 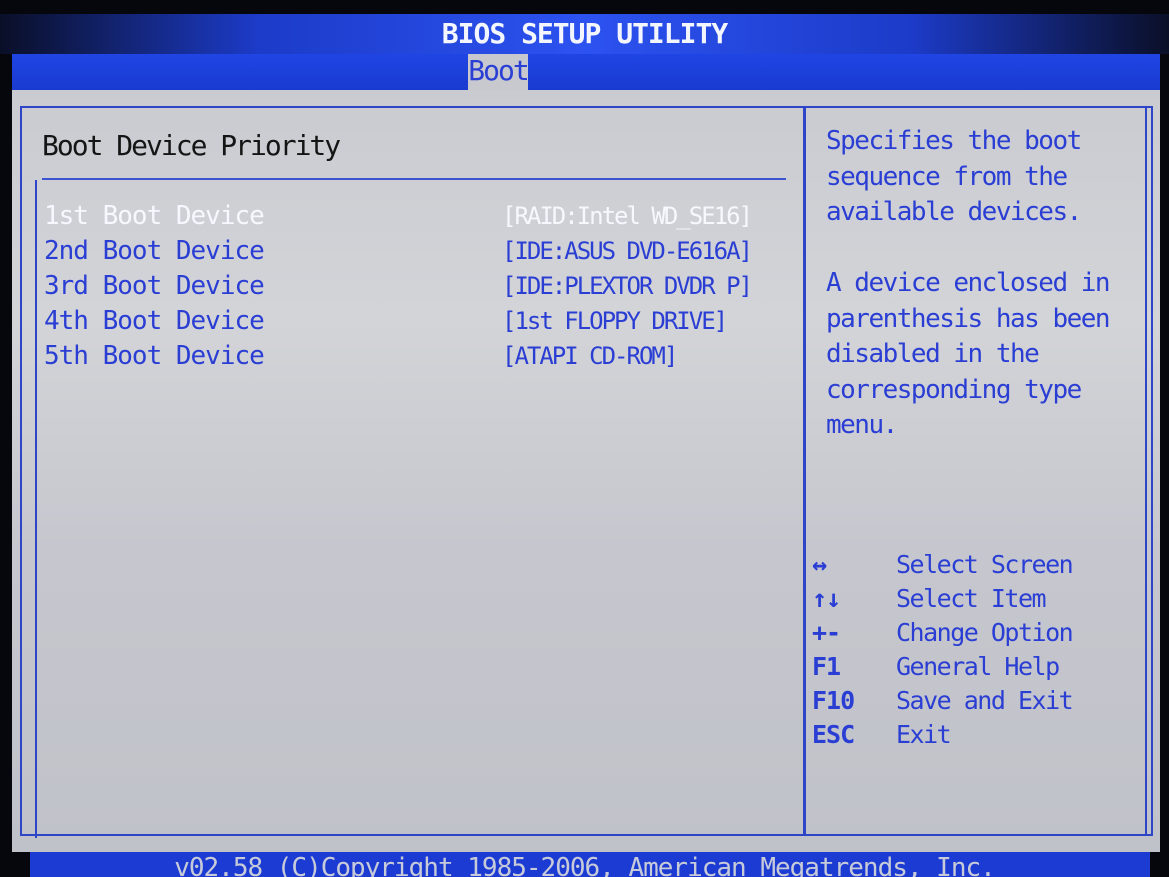 What do you see at coordinates (154, 321) in the screenshot?
I see `boot-device-label: 4th Boot Device` at bounding box center [154, 321].